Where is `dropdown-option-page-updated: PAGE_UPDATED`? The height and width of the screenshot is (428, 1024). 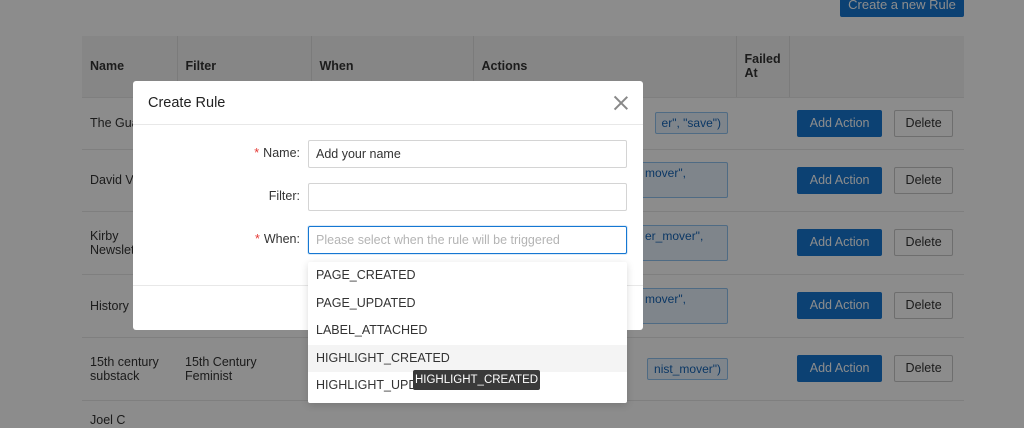 dropdown-option-page-updated: PAGE_UPDATED is located at coordinates (467, 304).